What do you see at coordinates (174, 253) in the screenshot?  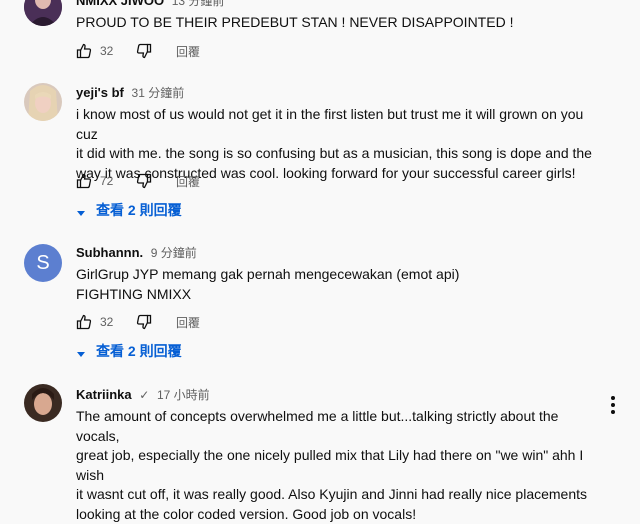 I see `comment-time: 9 分鐘前` at bounding box center [174, 253].